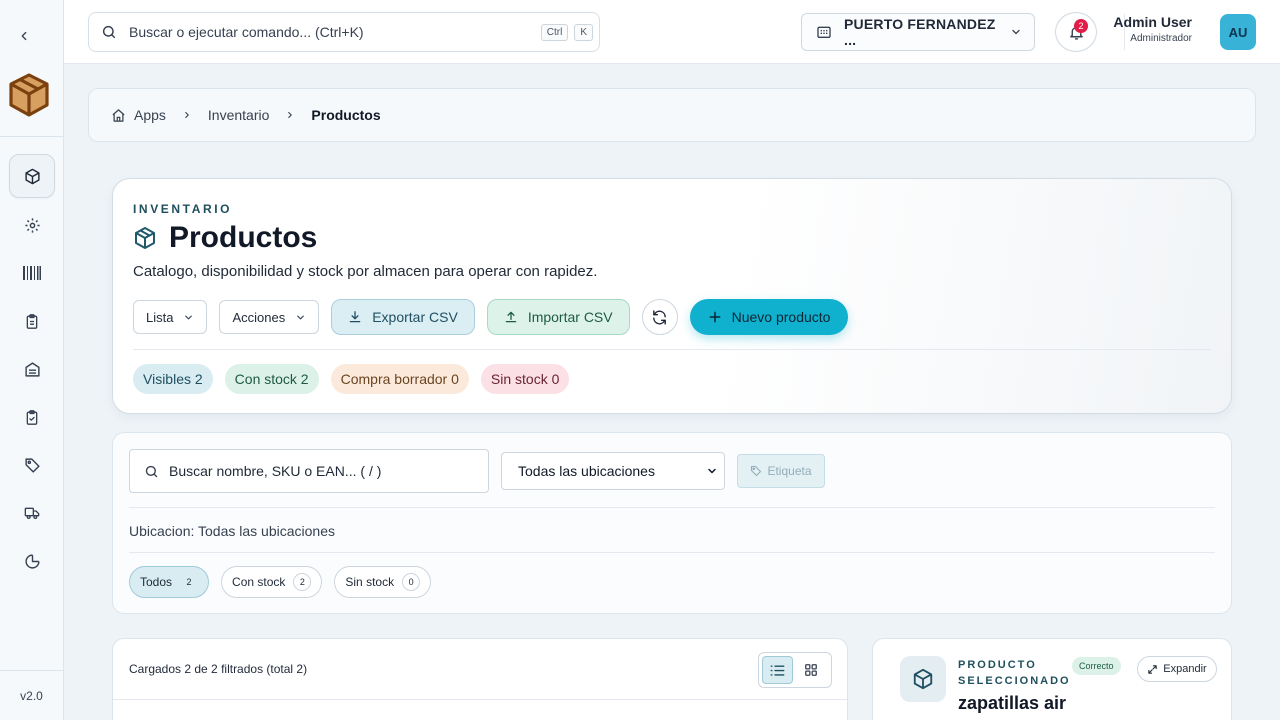 Image resolution: width=1280 pixels, height=720 pixels. I want to click on user-role: Administrador, so click(1161, 38).